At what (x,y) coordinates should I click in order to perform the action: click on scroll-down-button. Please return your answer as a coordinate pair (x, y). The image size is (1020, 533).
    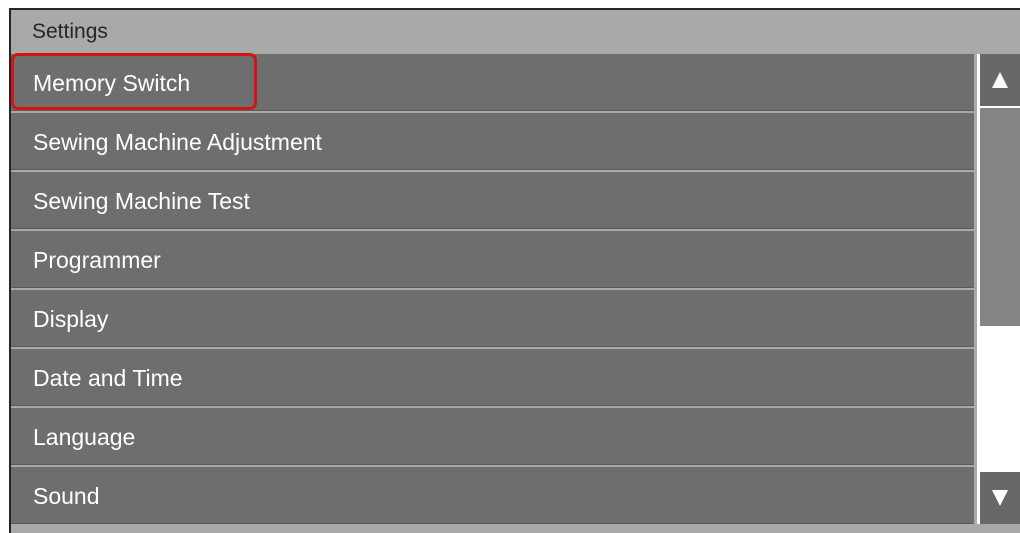
    Looking at the image, I should click on (1000, 498).